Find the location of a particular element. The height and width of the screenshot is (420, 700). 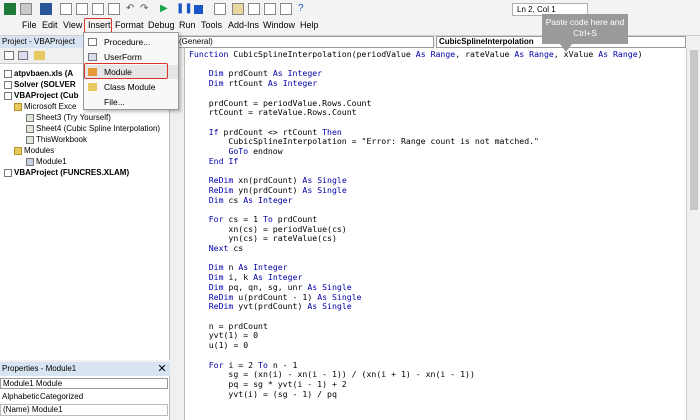

code-line: ReDim yvt(prdCount) As Single is located at coordinates (435, 306).